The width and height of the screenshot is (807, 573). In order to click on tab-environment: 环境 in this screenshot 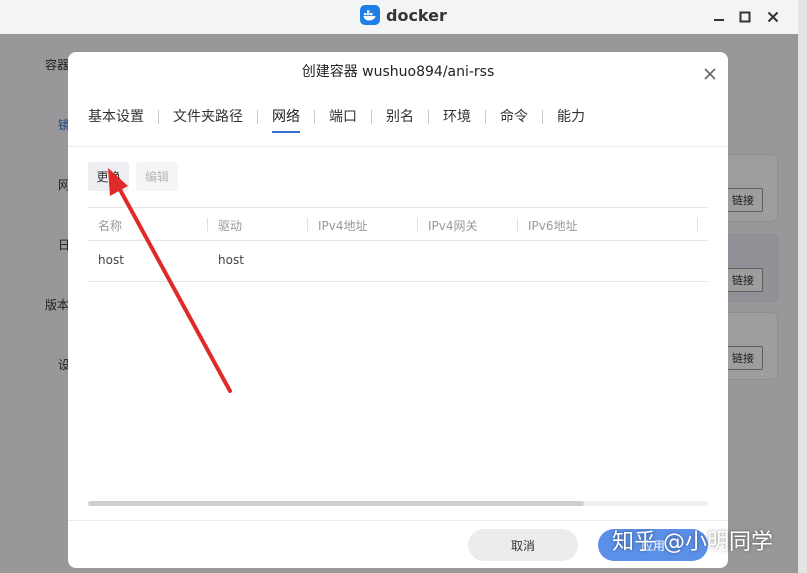, I will do `click(457, 117)`.